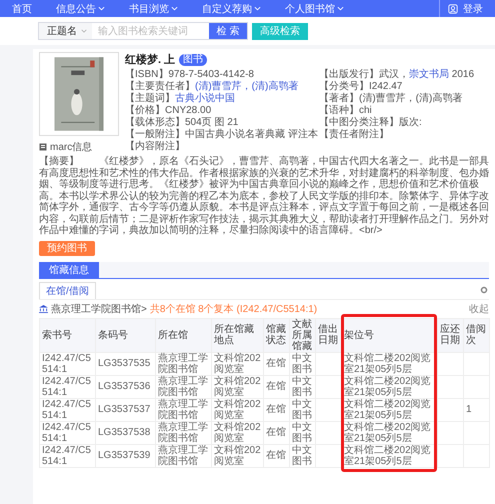 The height and width of the screenshot is (504, 495). I want to click on field-link: (清)曹雪芹，(清)高鹗著, so click(246, 86).